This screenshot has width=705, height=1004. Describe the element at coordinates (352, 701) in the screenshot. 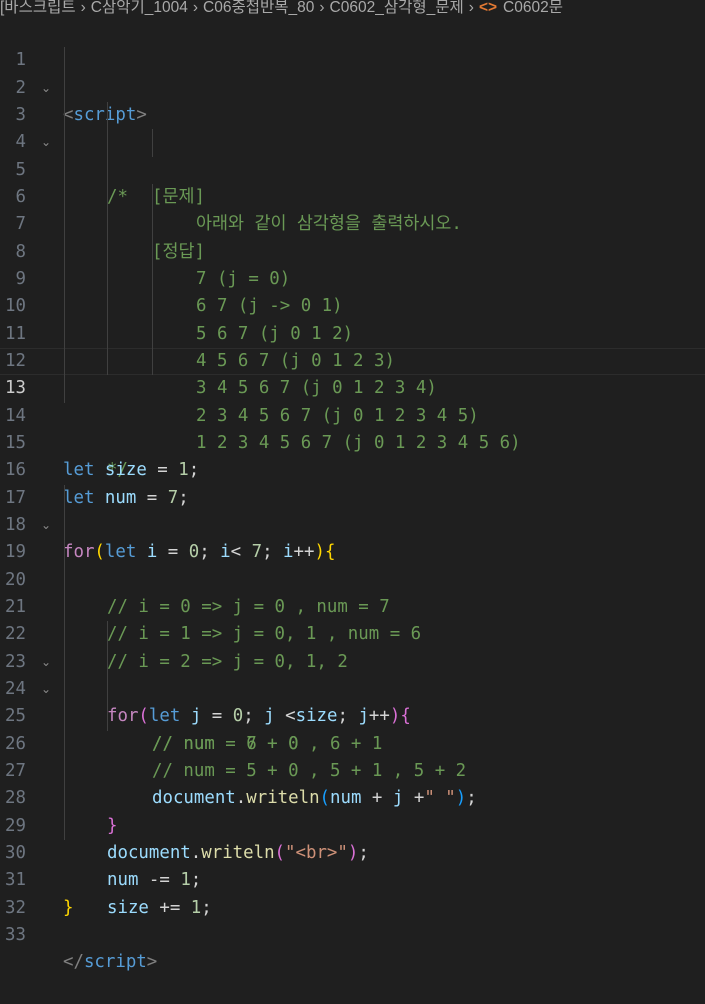

I see `code-line: 24 // num = 6 + 0 , 6 + 1` at that location.